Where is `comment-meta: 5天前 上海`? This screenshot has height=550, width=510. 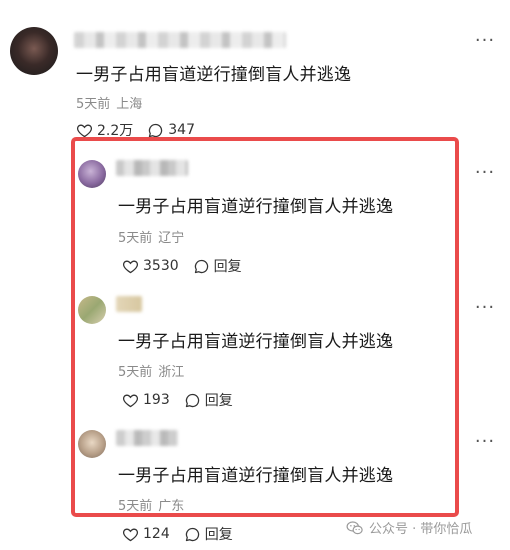
comment-meta: 5天前 上海 is located at coordinates (109, 102).